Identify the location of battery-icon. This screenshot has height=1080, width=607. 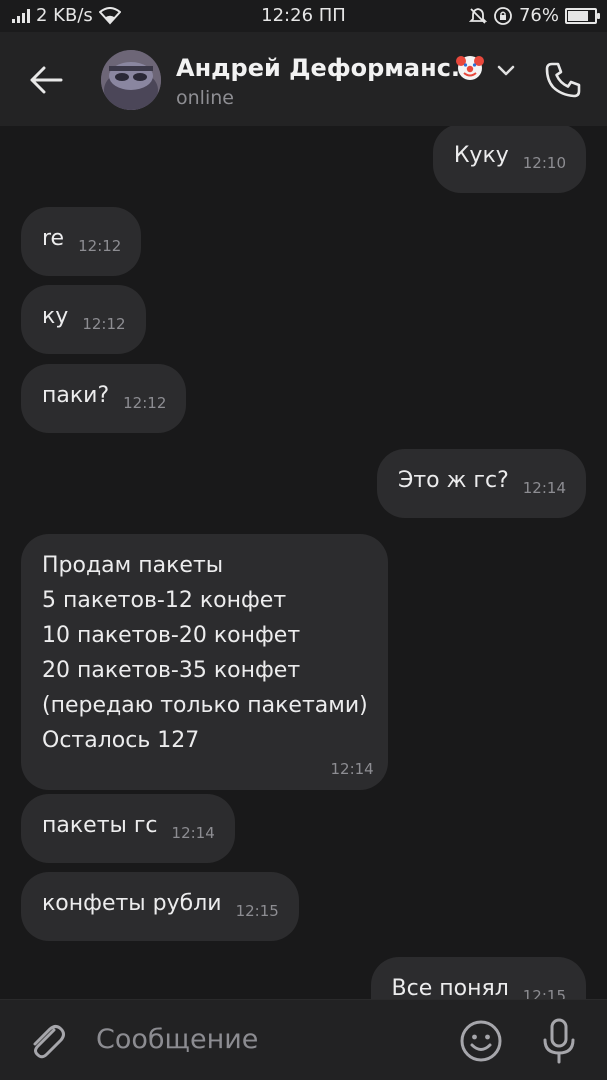
(582, 15).